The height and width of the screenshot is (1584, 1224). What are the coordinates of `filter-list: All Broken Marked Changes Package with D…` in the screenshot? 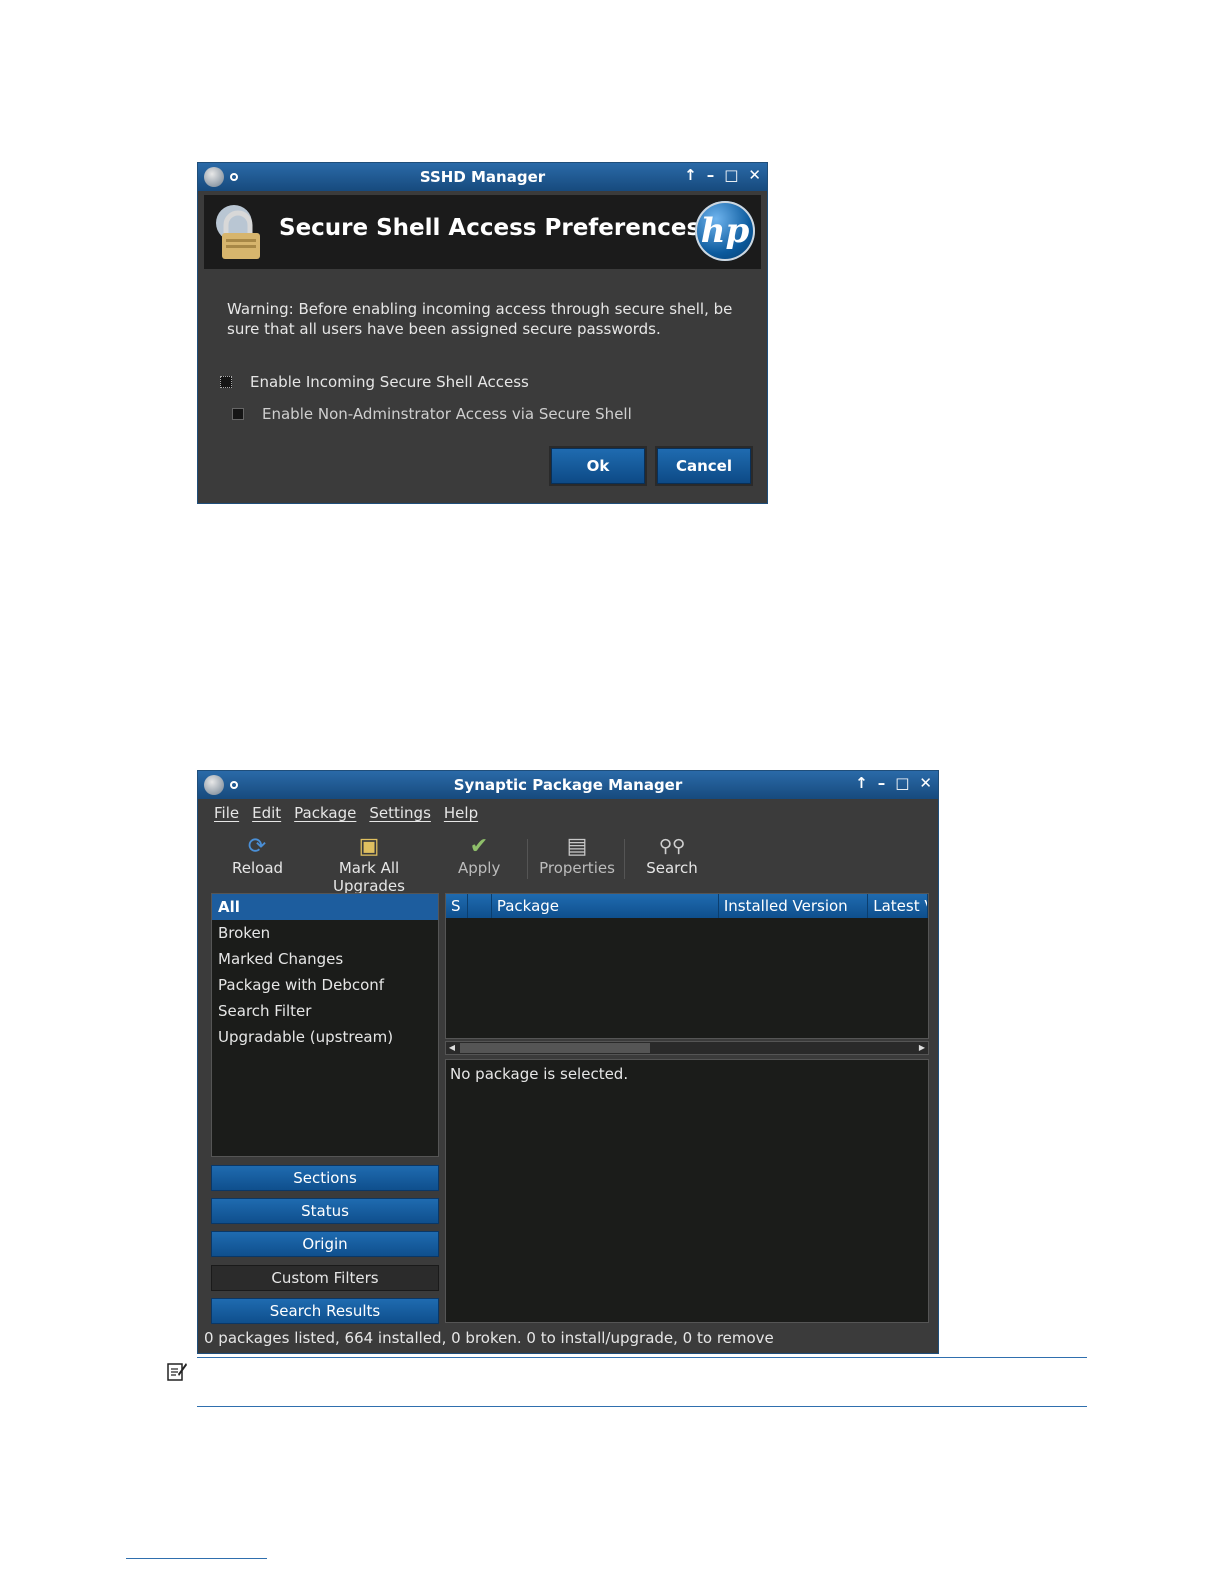 It's located at (325, 1025).